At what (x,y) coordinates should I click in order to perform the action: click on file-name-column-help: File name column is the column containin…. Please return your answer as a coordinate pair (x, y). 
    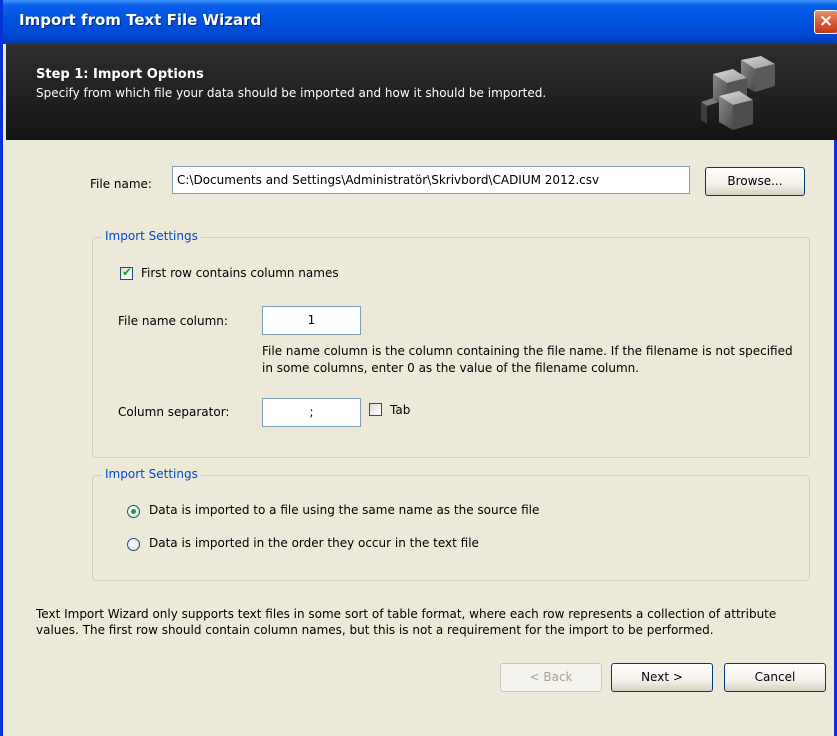
    Looking at the image, I should click on (527, 359).